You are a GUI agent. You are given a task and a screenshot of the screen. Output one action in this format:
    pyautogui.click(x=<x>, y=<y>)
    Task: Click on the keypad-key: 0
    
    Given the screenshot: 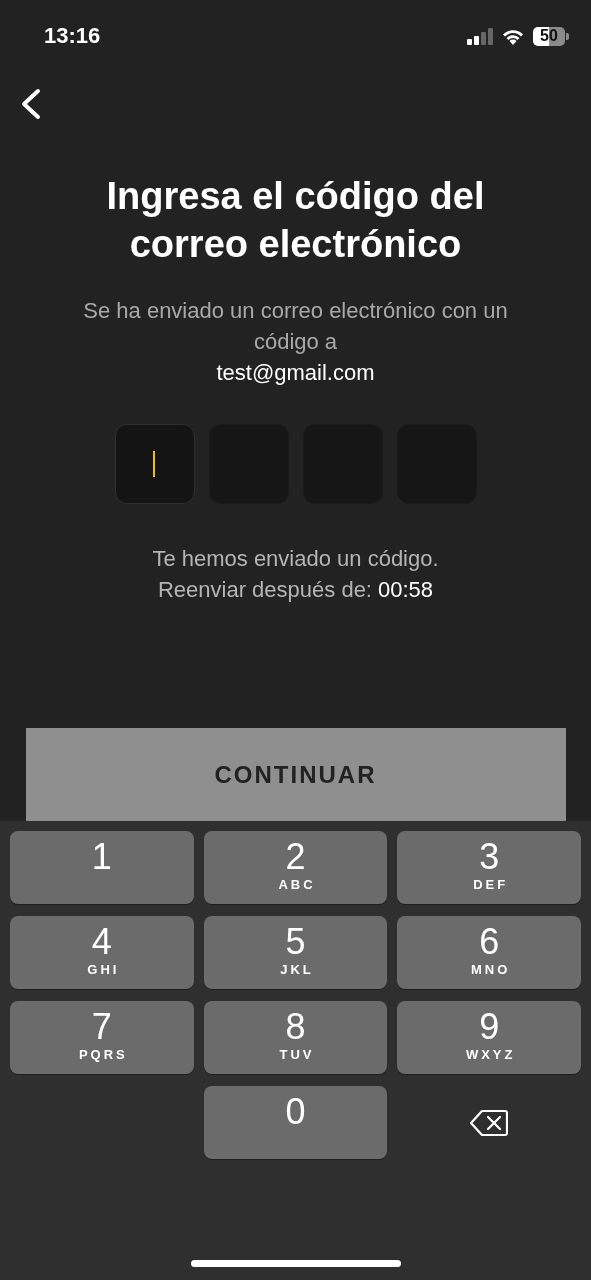 What is the action you would take?
    pyautogui.click(x=295, y=1122)
    